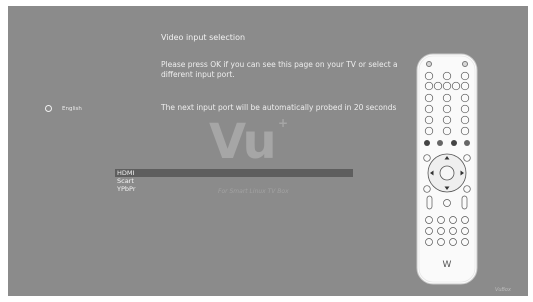 This screenshot has height=302, width=533. Describe the element at coordinates (72, 108) in the screenshot. I see `language-label: English` at that location.